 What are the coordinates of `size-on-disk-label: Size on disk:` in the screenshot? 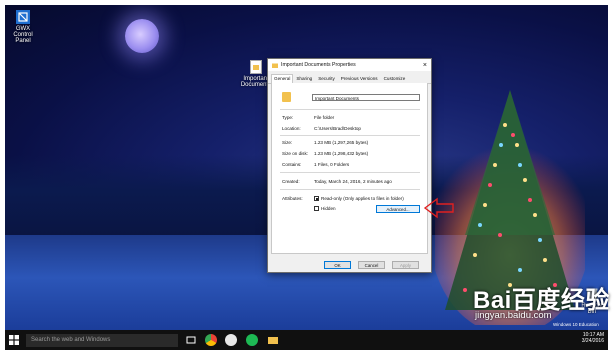 It's located at (295, 153).